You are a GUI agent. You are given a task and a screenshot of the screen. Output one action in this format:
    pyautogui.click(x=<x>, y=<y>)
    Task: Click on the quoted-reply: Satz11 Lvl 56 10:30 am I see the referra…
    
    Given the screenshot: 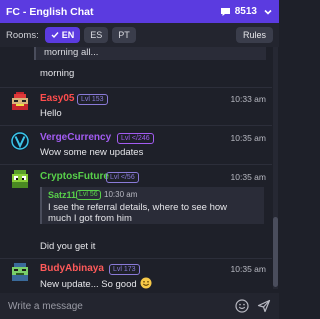 What is the action you would take?
    pyautogui.click(x=152, y=205)
    